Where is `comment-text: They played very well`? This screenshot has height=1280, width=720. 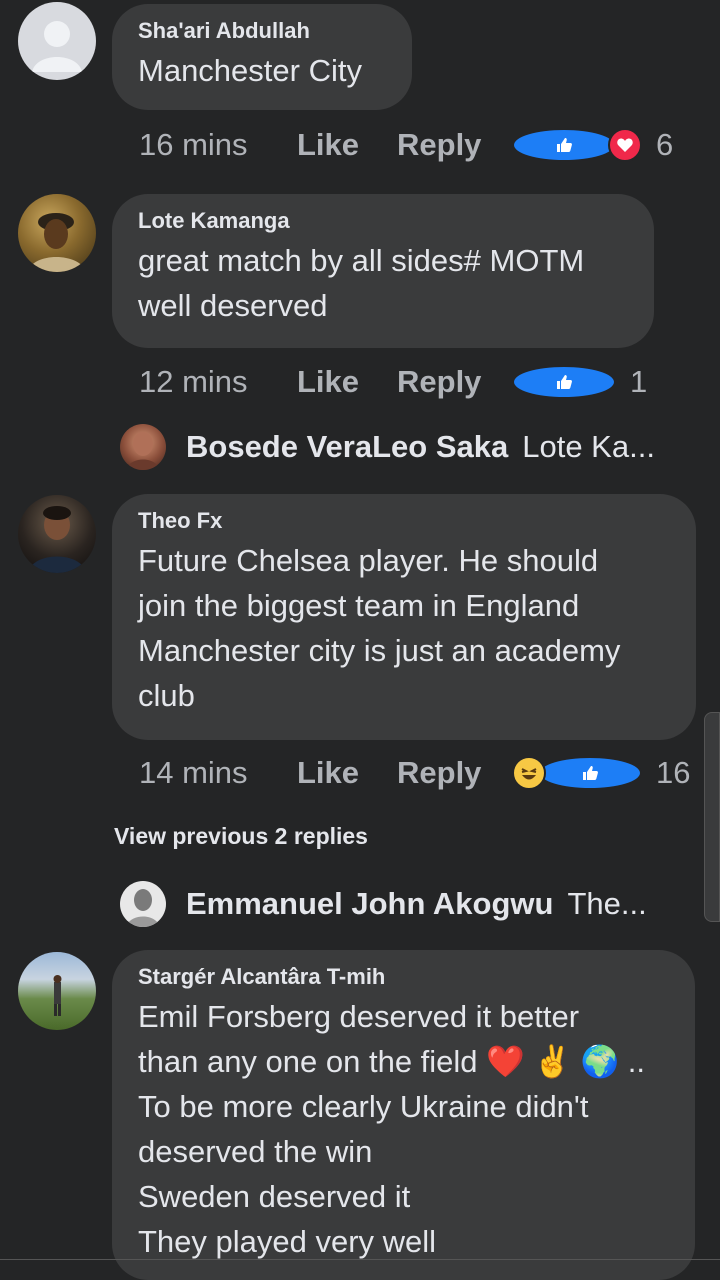
comment-text: They played very well is located at coordinates (287, 1241).